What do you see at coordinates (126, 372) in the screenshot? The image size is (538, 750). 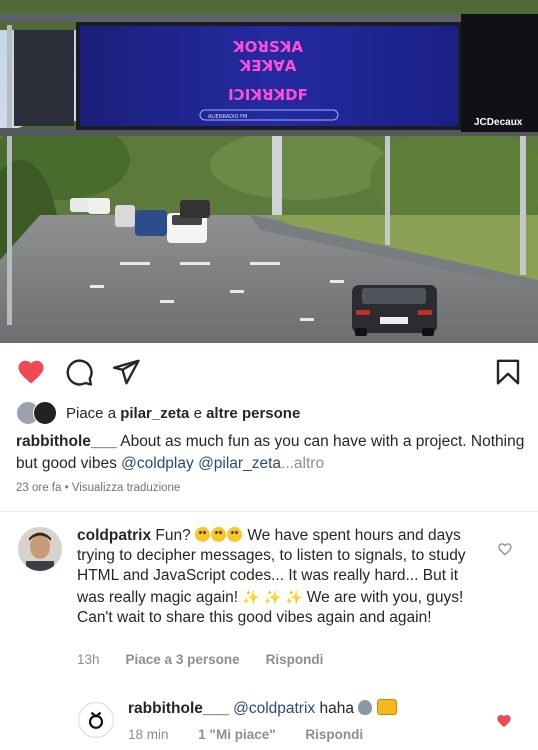 I see `paper-plane-icon` at bounding box center [126, 372].